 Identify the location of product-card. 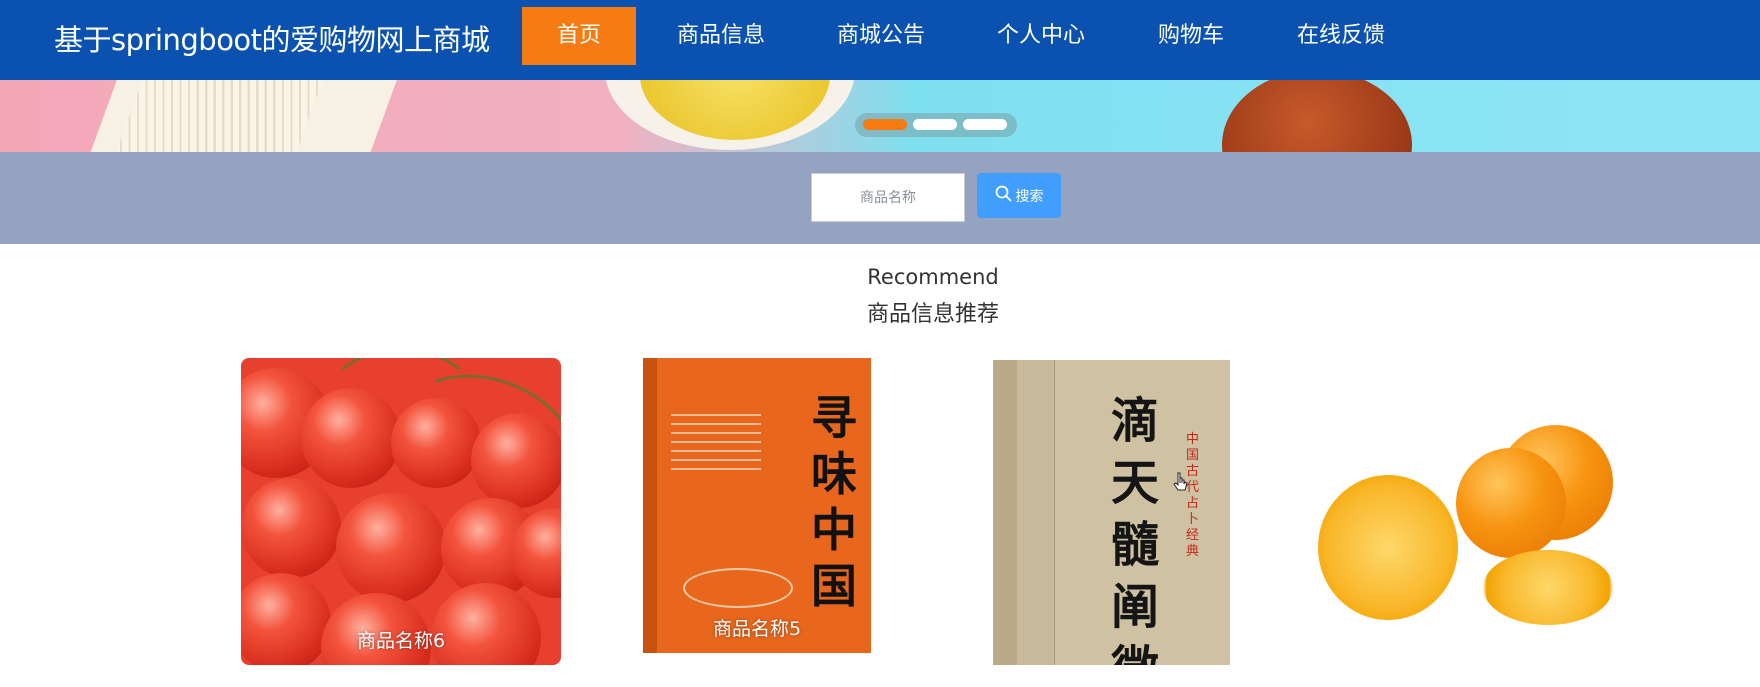
(1465, 511).